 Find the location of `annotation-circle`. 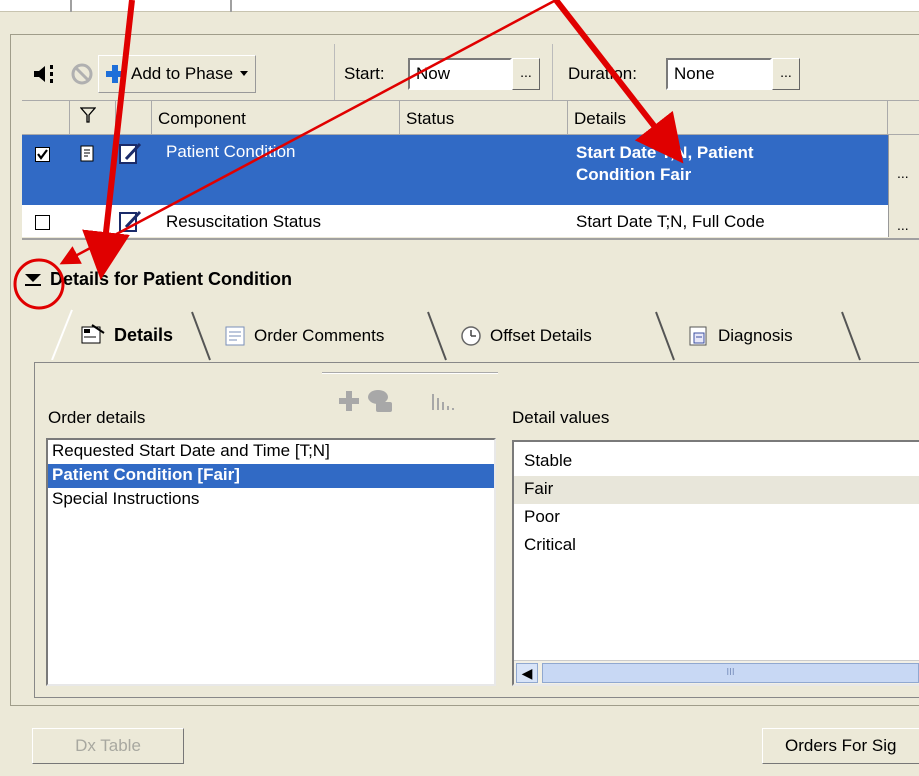

annotation-circle is located at coordinates (39, 284).